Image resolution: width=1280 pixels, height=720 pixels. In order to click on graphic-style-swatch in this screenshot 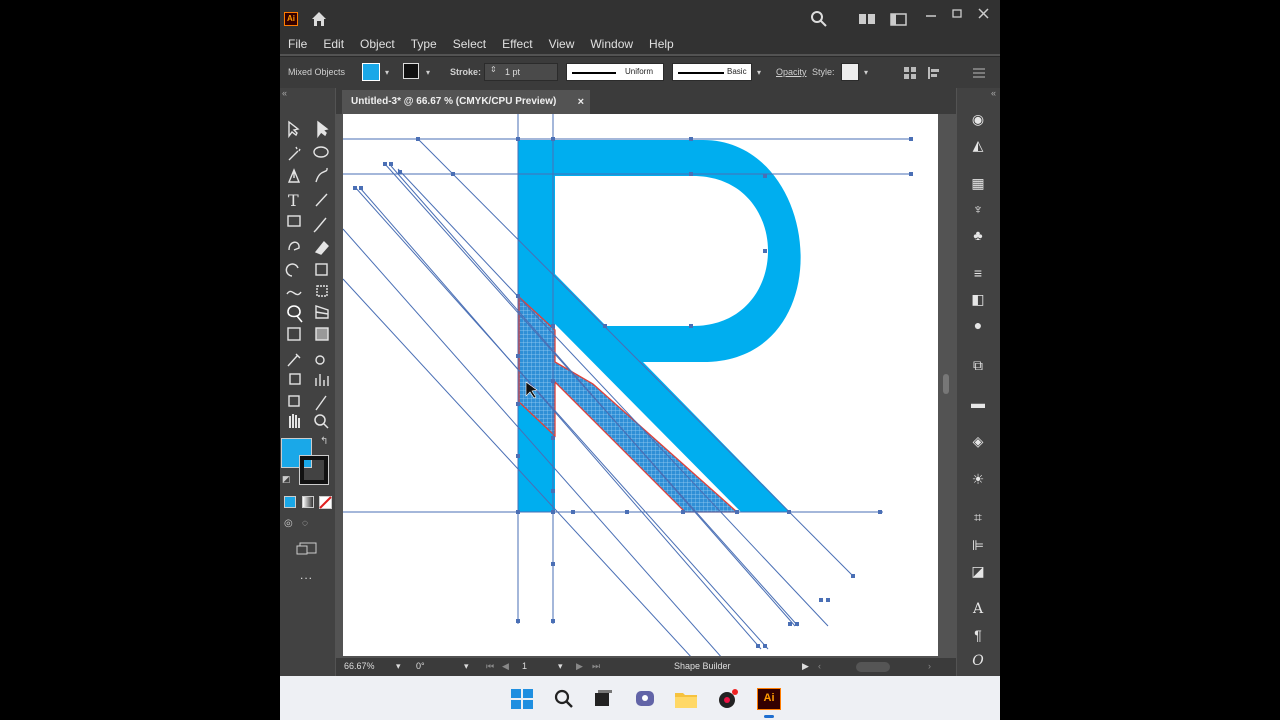, I will do `click(850, 72)`.